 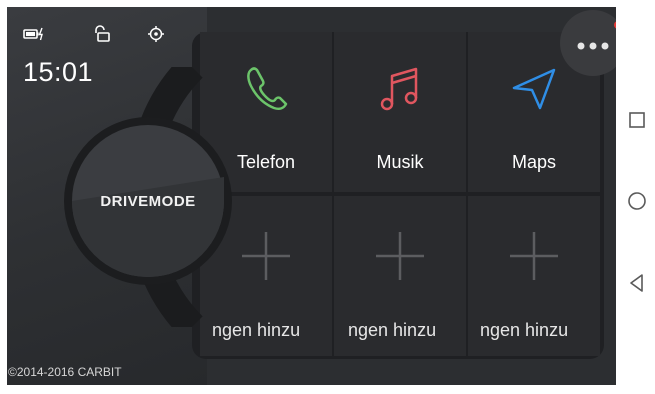 I want to click on location-icon, so click(x=158, y=34).